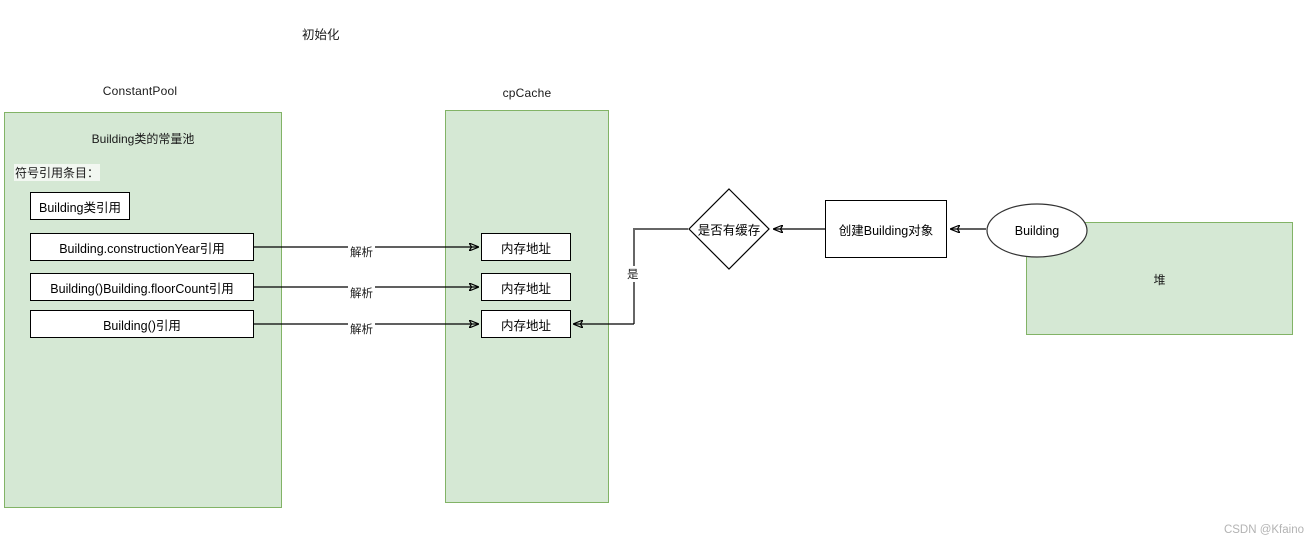 The height and width of the screenshot is (546, 1316). I want to click on building-instance-ellipse: Building, so click(1037, 230).